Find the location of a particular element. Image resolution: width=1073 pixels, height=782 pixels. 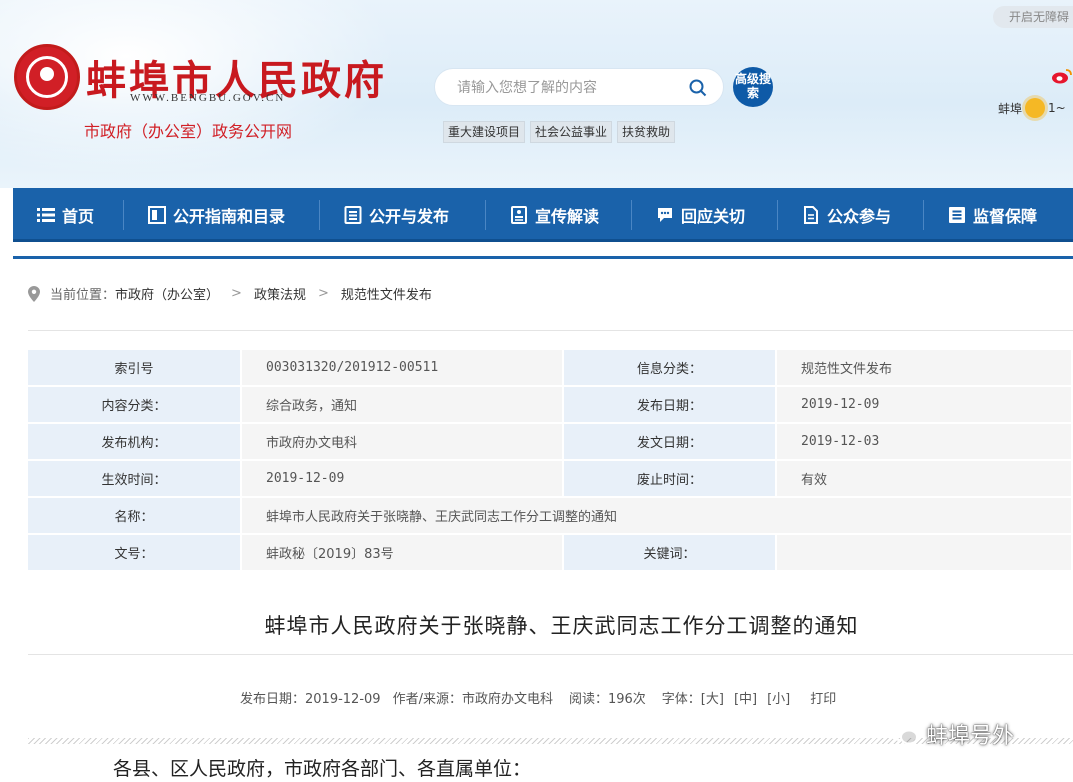

doc-no-label: 文号： is located at coordinates (135, 553).